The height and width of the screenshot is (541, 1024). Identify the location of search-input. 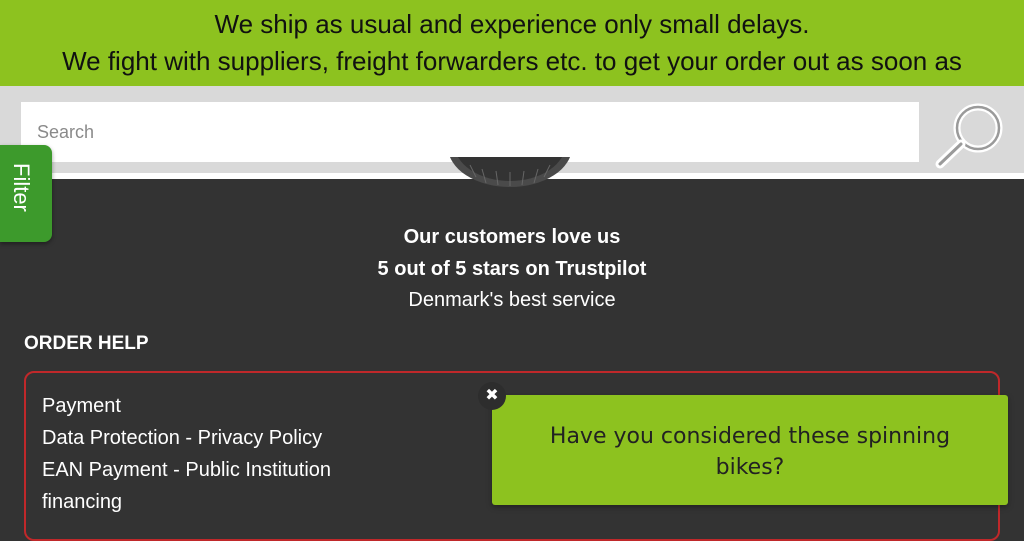
(470, 132).